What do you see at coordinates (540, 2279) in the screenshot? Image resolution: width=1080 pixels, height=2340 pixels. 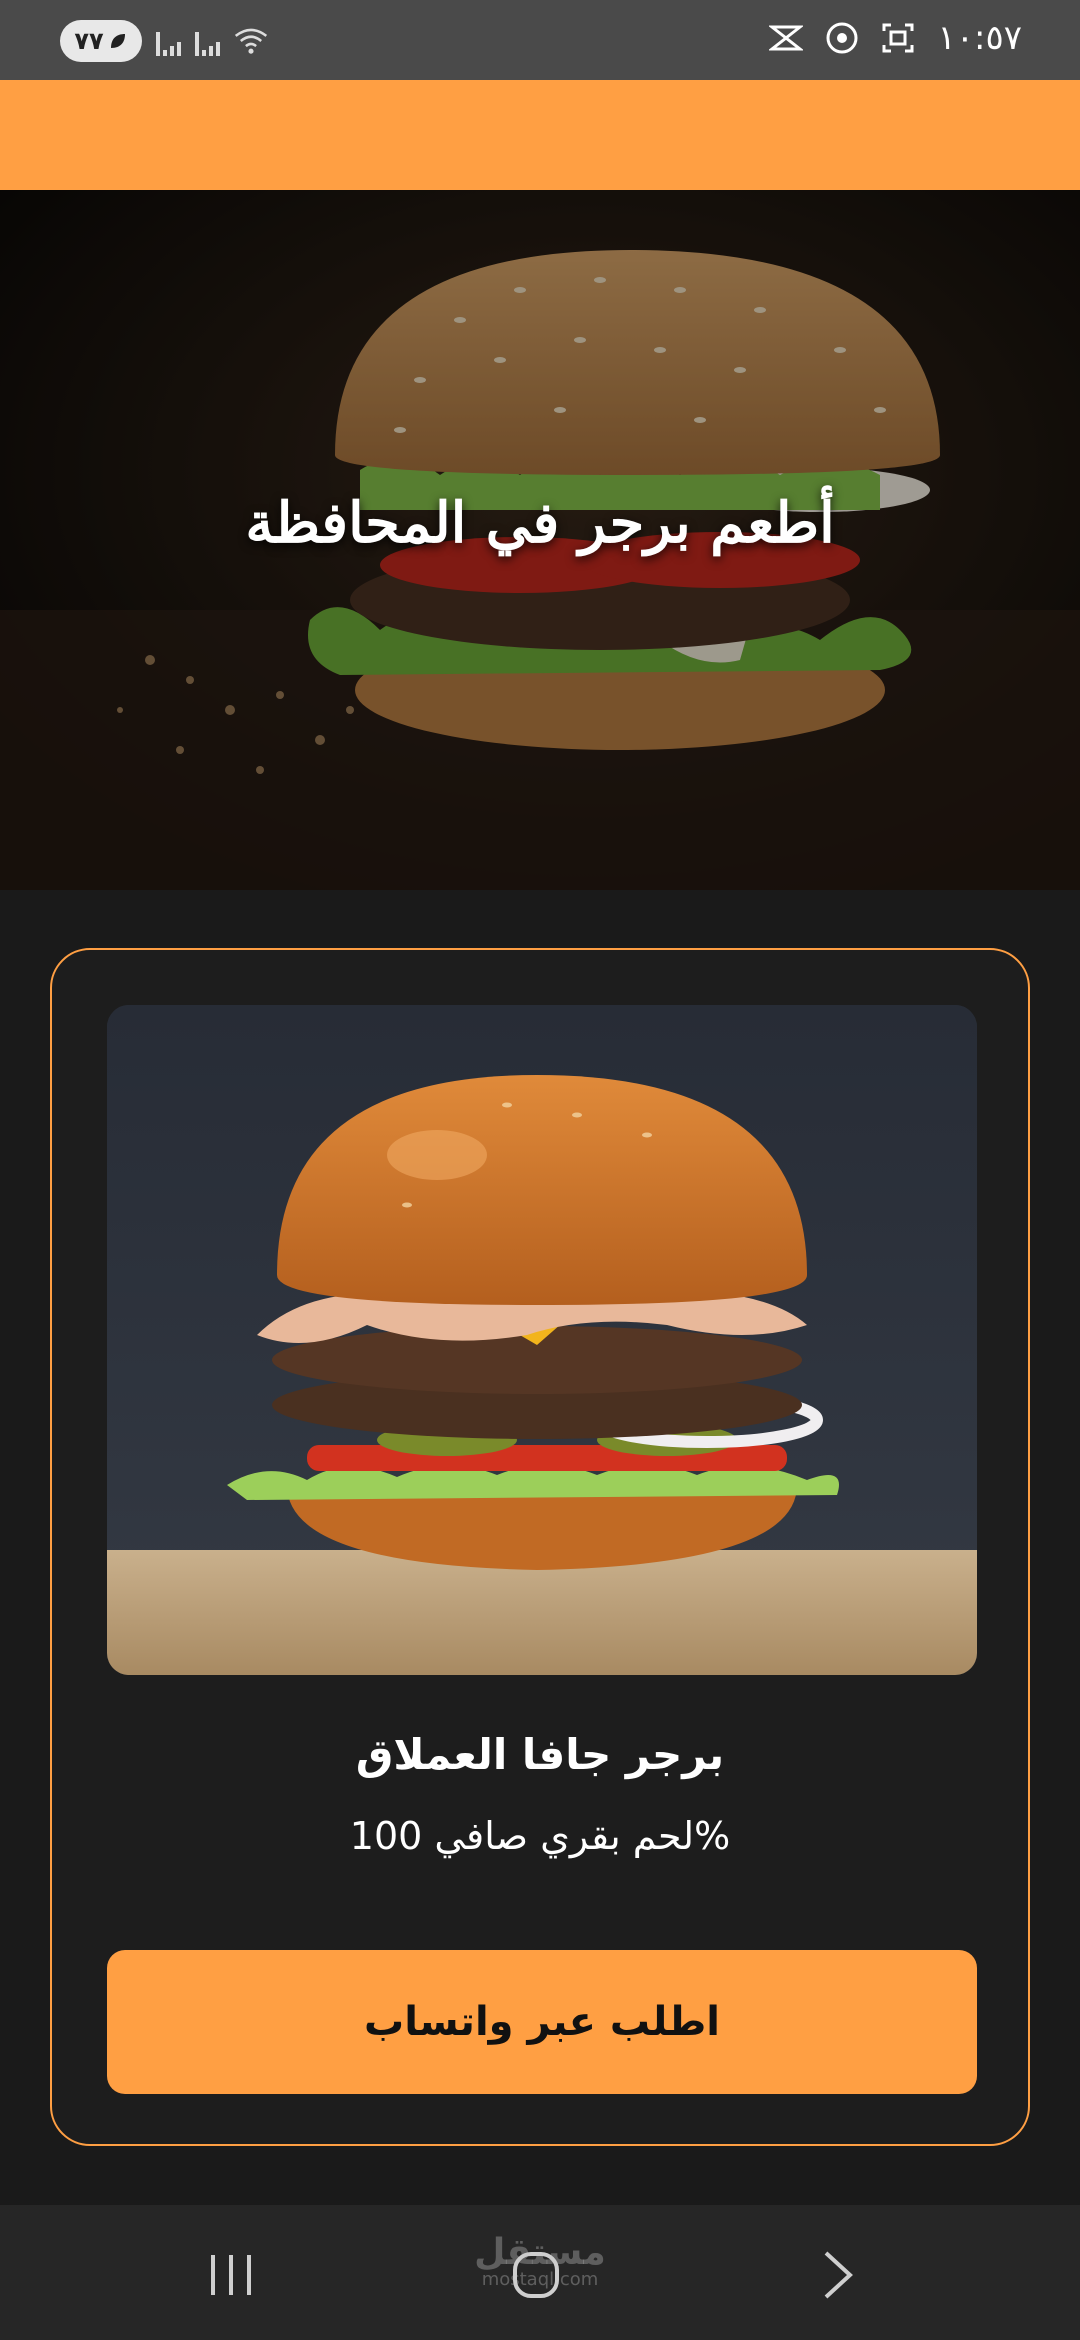 I see `watermark-domain: mostaql.com` at bounding box center [540, 2279].